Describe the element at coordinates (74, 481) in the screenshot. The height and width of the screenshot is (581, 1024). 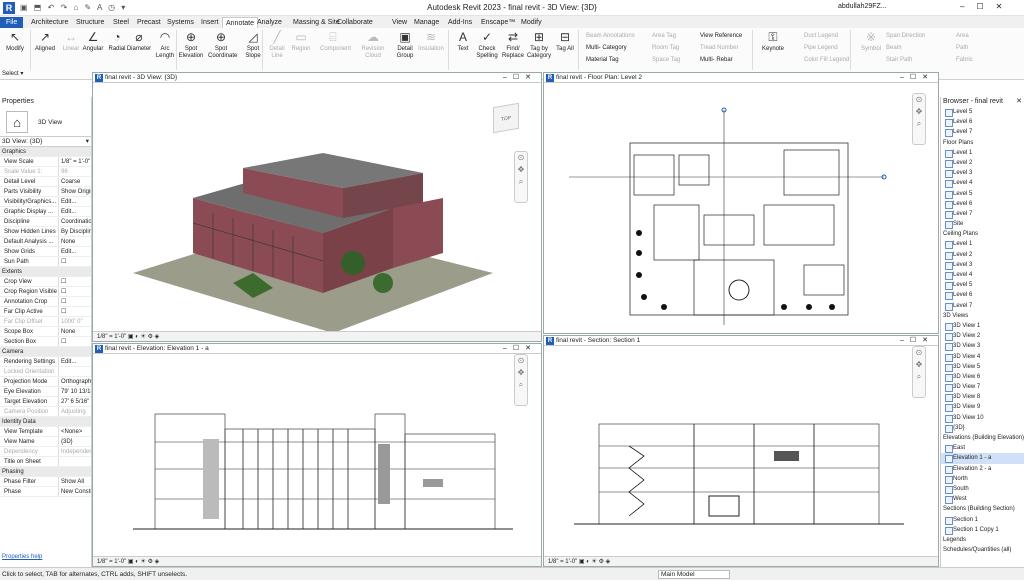
I see `property-value: Show All` at that location.